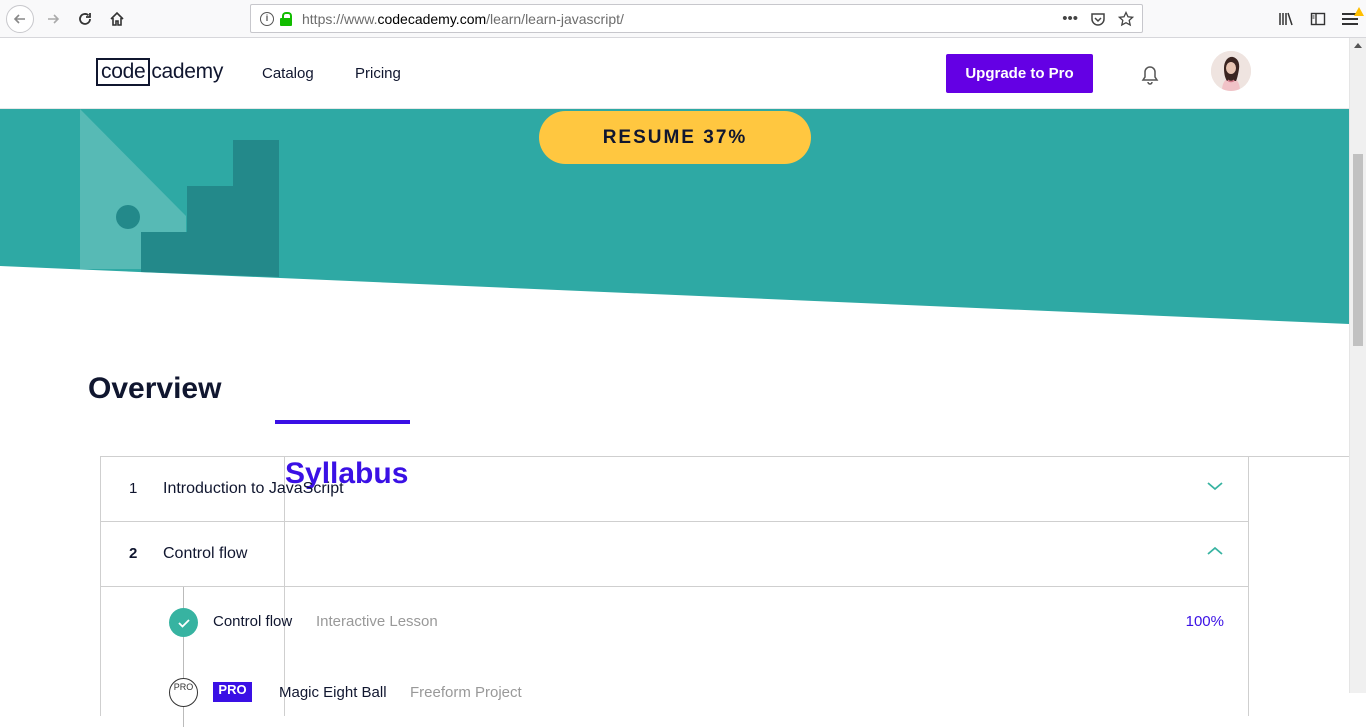  What do you see at coordinates (252, 621) in the screenshot?
I see `lesson-title: Control flow` at bounding box center [252, 621].